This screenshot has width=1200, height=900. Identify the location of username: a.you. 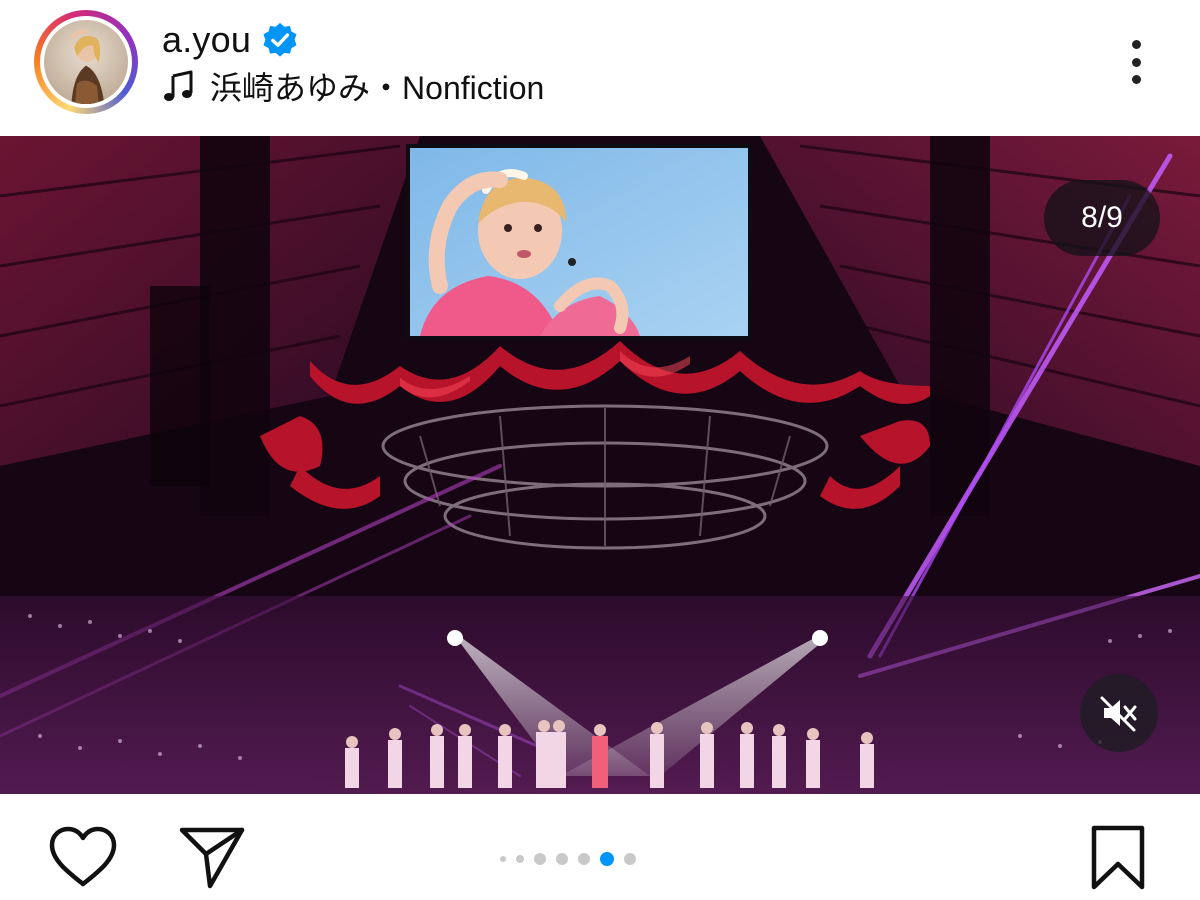
(206, 40).